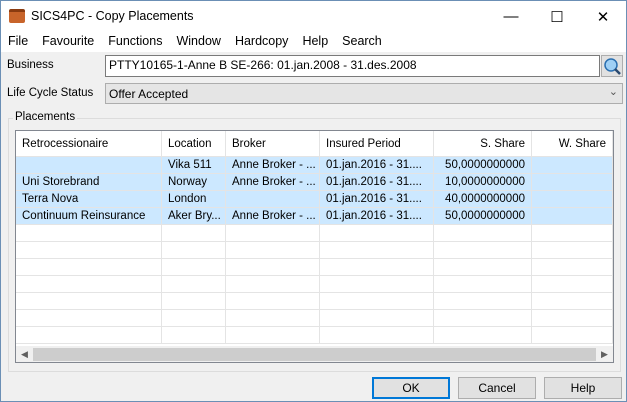 This screenshot has height=402, width=627. Describe the element at coordinates (18, 42) in the screenshot. I see `menu-file: File` at that location.